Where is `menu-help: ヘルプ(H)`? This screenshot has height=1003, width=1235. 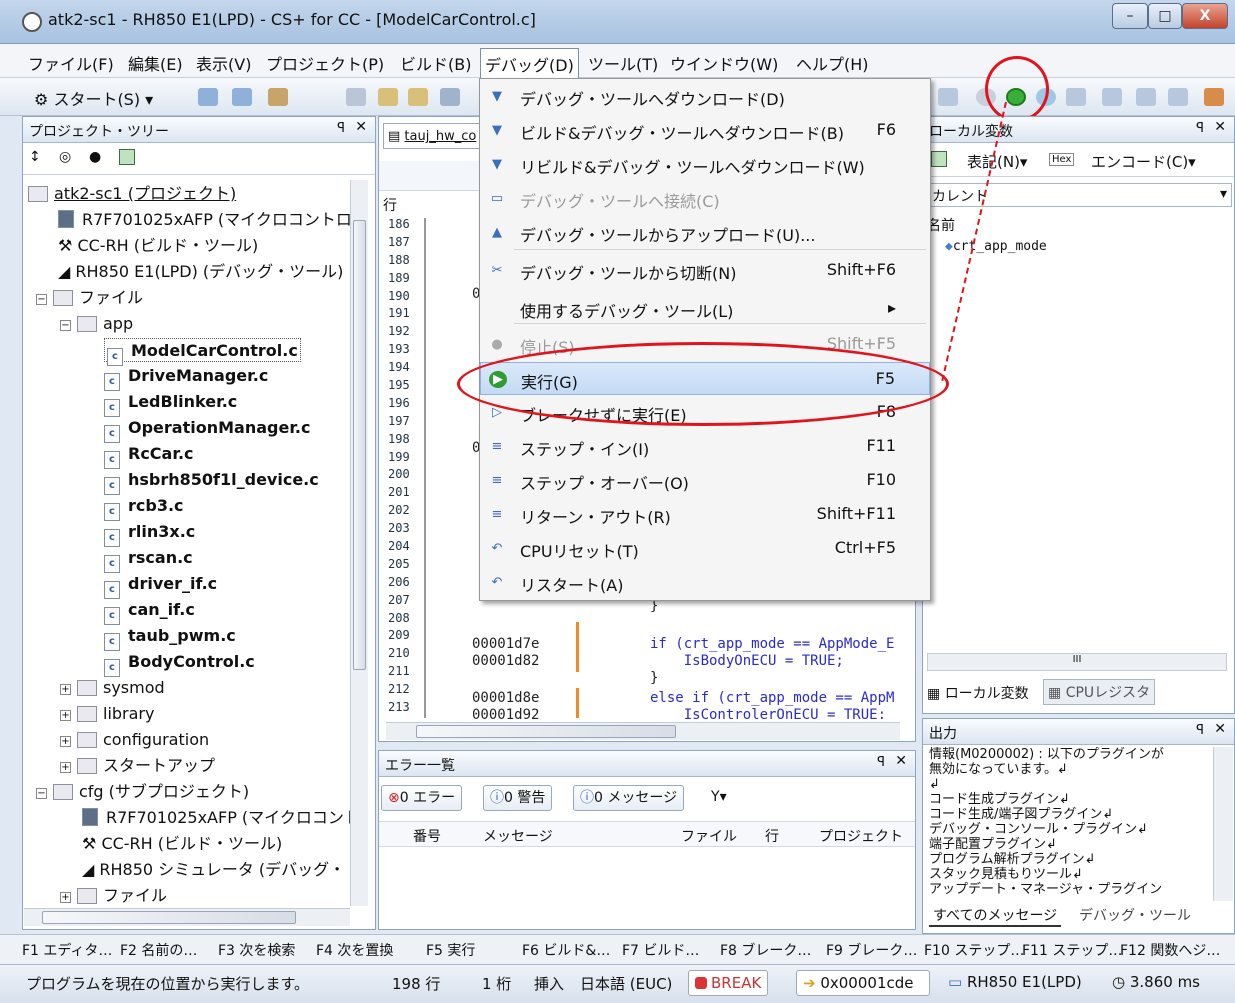 menu-help: ヘルプ(H) is located at coordinates (832, 63).